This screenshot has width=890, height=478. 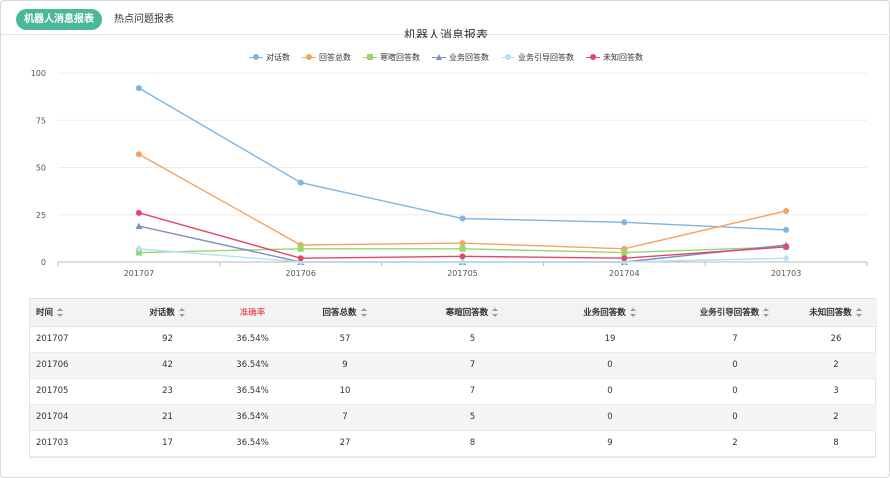 What do you see at coordinates (610, 339) in the screenshot?
I see `table-cell: 19` at bounding box center [610, 339].